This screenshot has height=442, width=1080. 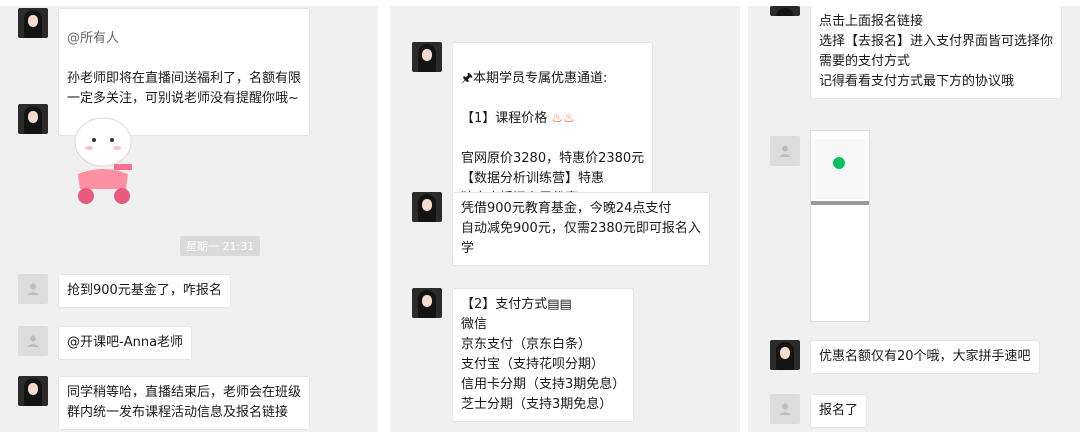 What do you see at coordinates (184, 88) in the screenshot?
I see `message-text: 孙老师即将在直播间送福利了，名额有限 一定多关注，可别说老师没有提醒你哦~` at bounding box center [184, 88].